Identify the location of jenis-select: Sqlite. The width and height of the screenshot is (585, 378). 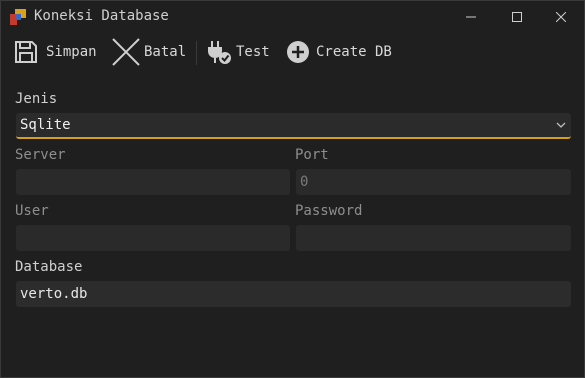
(293, 126).